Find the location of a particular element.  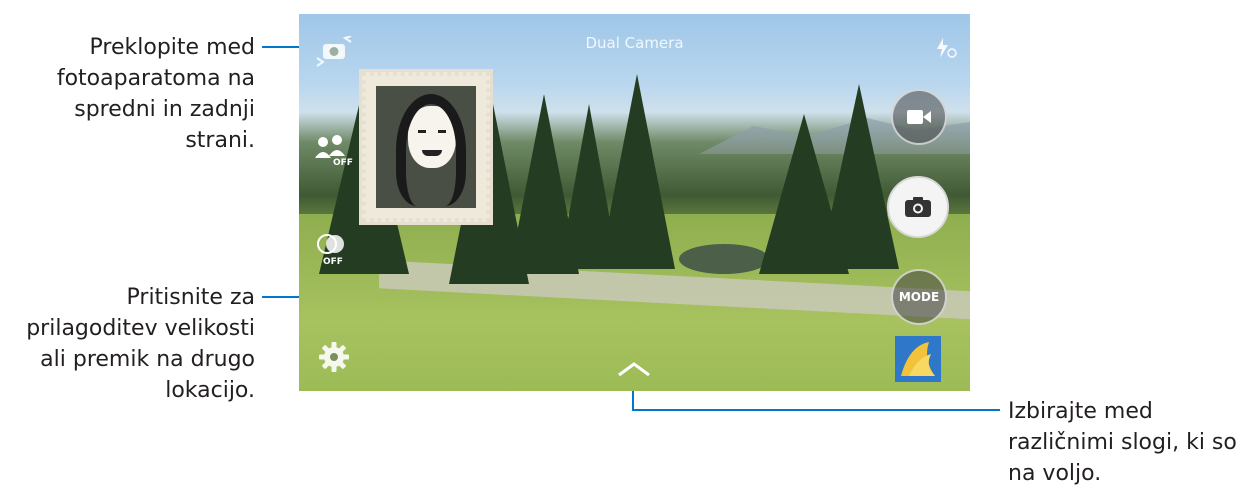

switch-camera-button is located at coordinates (334, 51).